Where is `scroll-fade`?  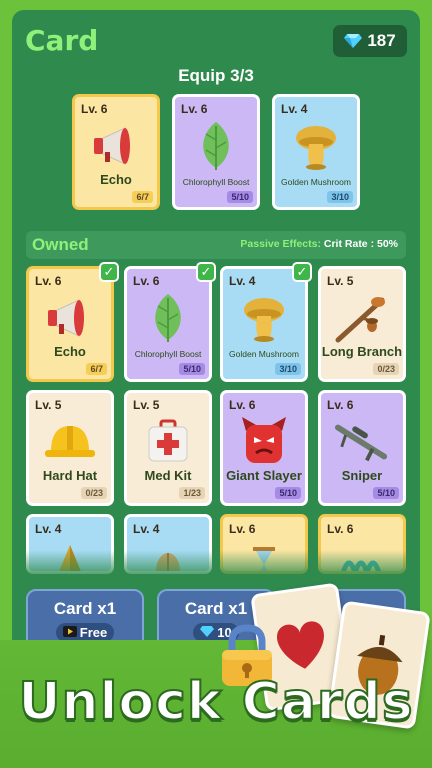
scroll-fade is located at coordinates (216, 565).